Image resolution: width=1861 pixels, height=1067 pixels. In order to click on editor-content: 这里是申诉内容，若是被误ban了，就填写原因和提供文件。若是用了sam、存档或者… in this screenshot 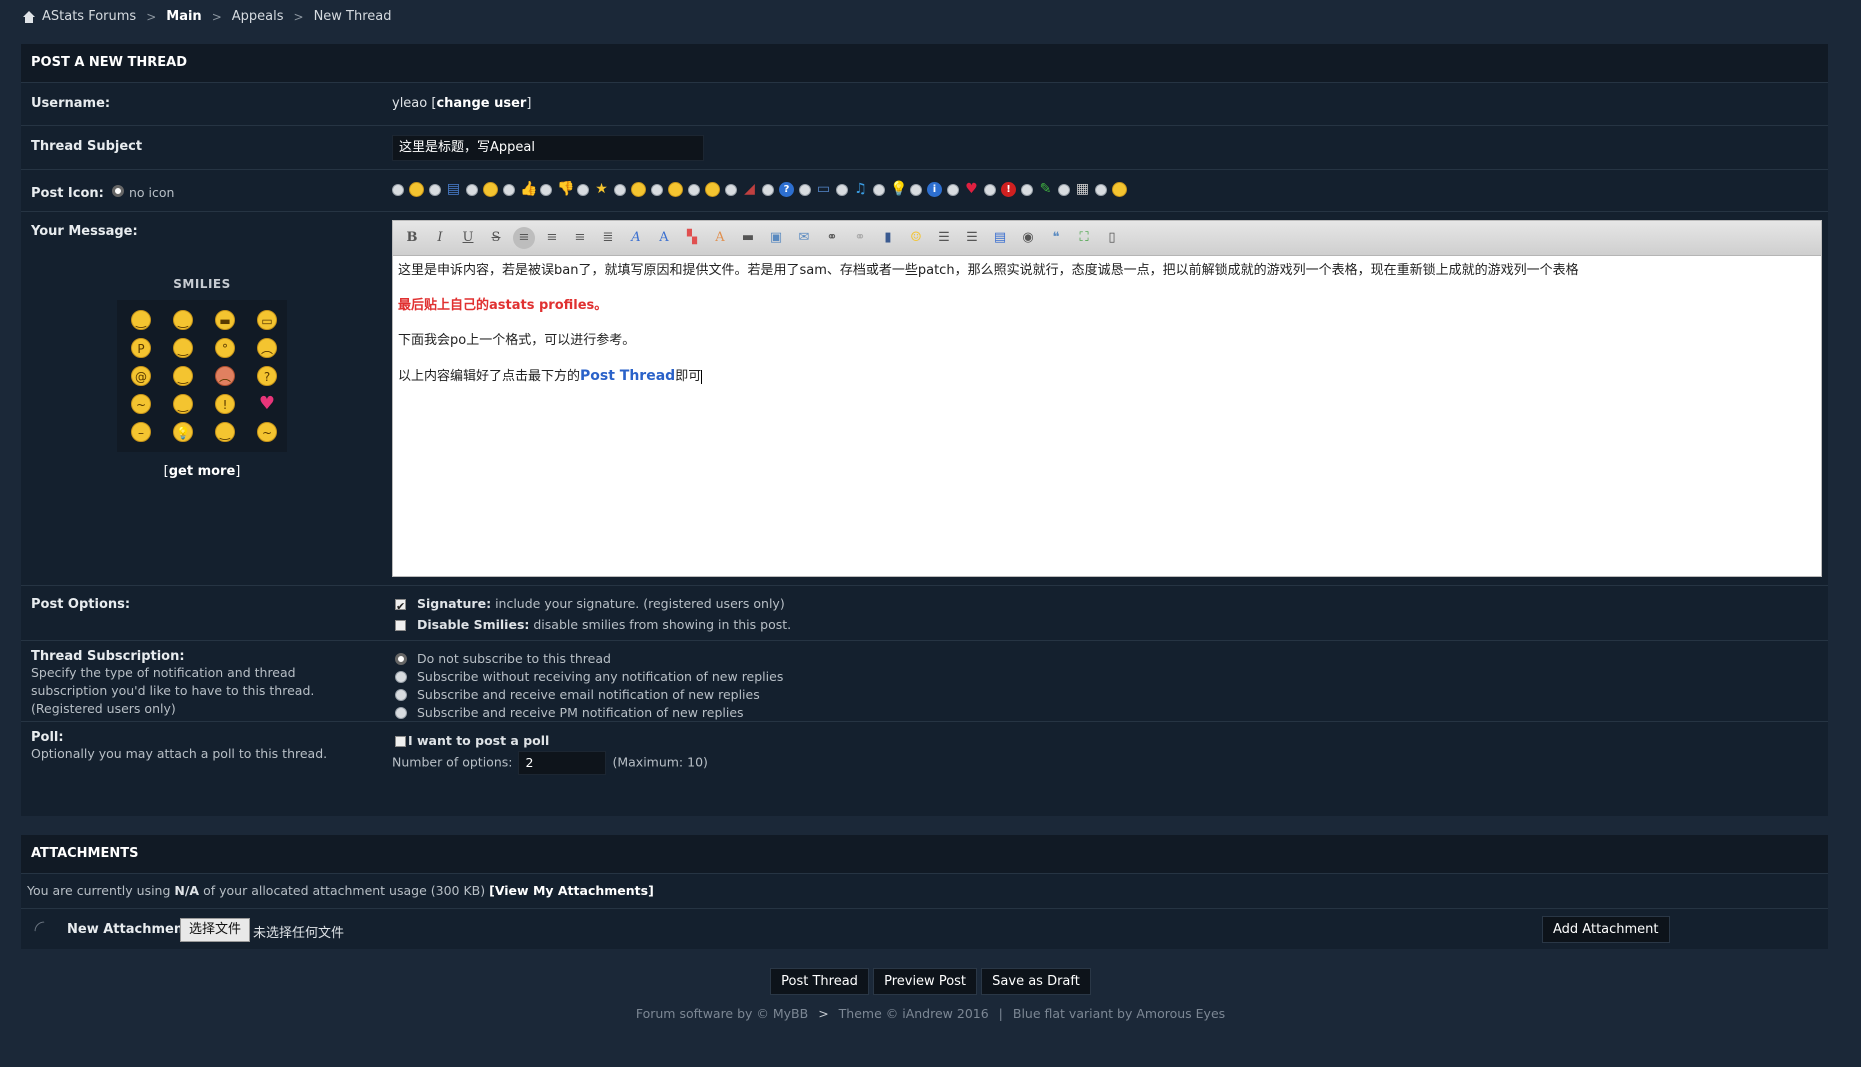, I will do `click(1107, 332)`.